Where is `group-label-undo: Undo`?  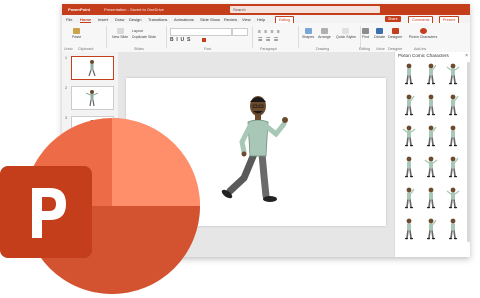 group-label-undo: Undo is located at coordinates (68, 49).